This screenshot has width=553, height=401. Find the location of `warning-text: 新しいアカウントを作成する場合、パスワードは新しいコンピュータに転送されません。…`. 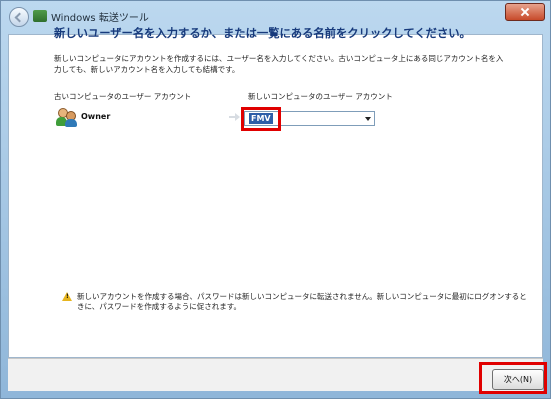

warning-text: 新しいアカウントを作成する場合、パスワードは新しいコンピュータに転送されません。… is located at coordinates (302, 301).